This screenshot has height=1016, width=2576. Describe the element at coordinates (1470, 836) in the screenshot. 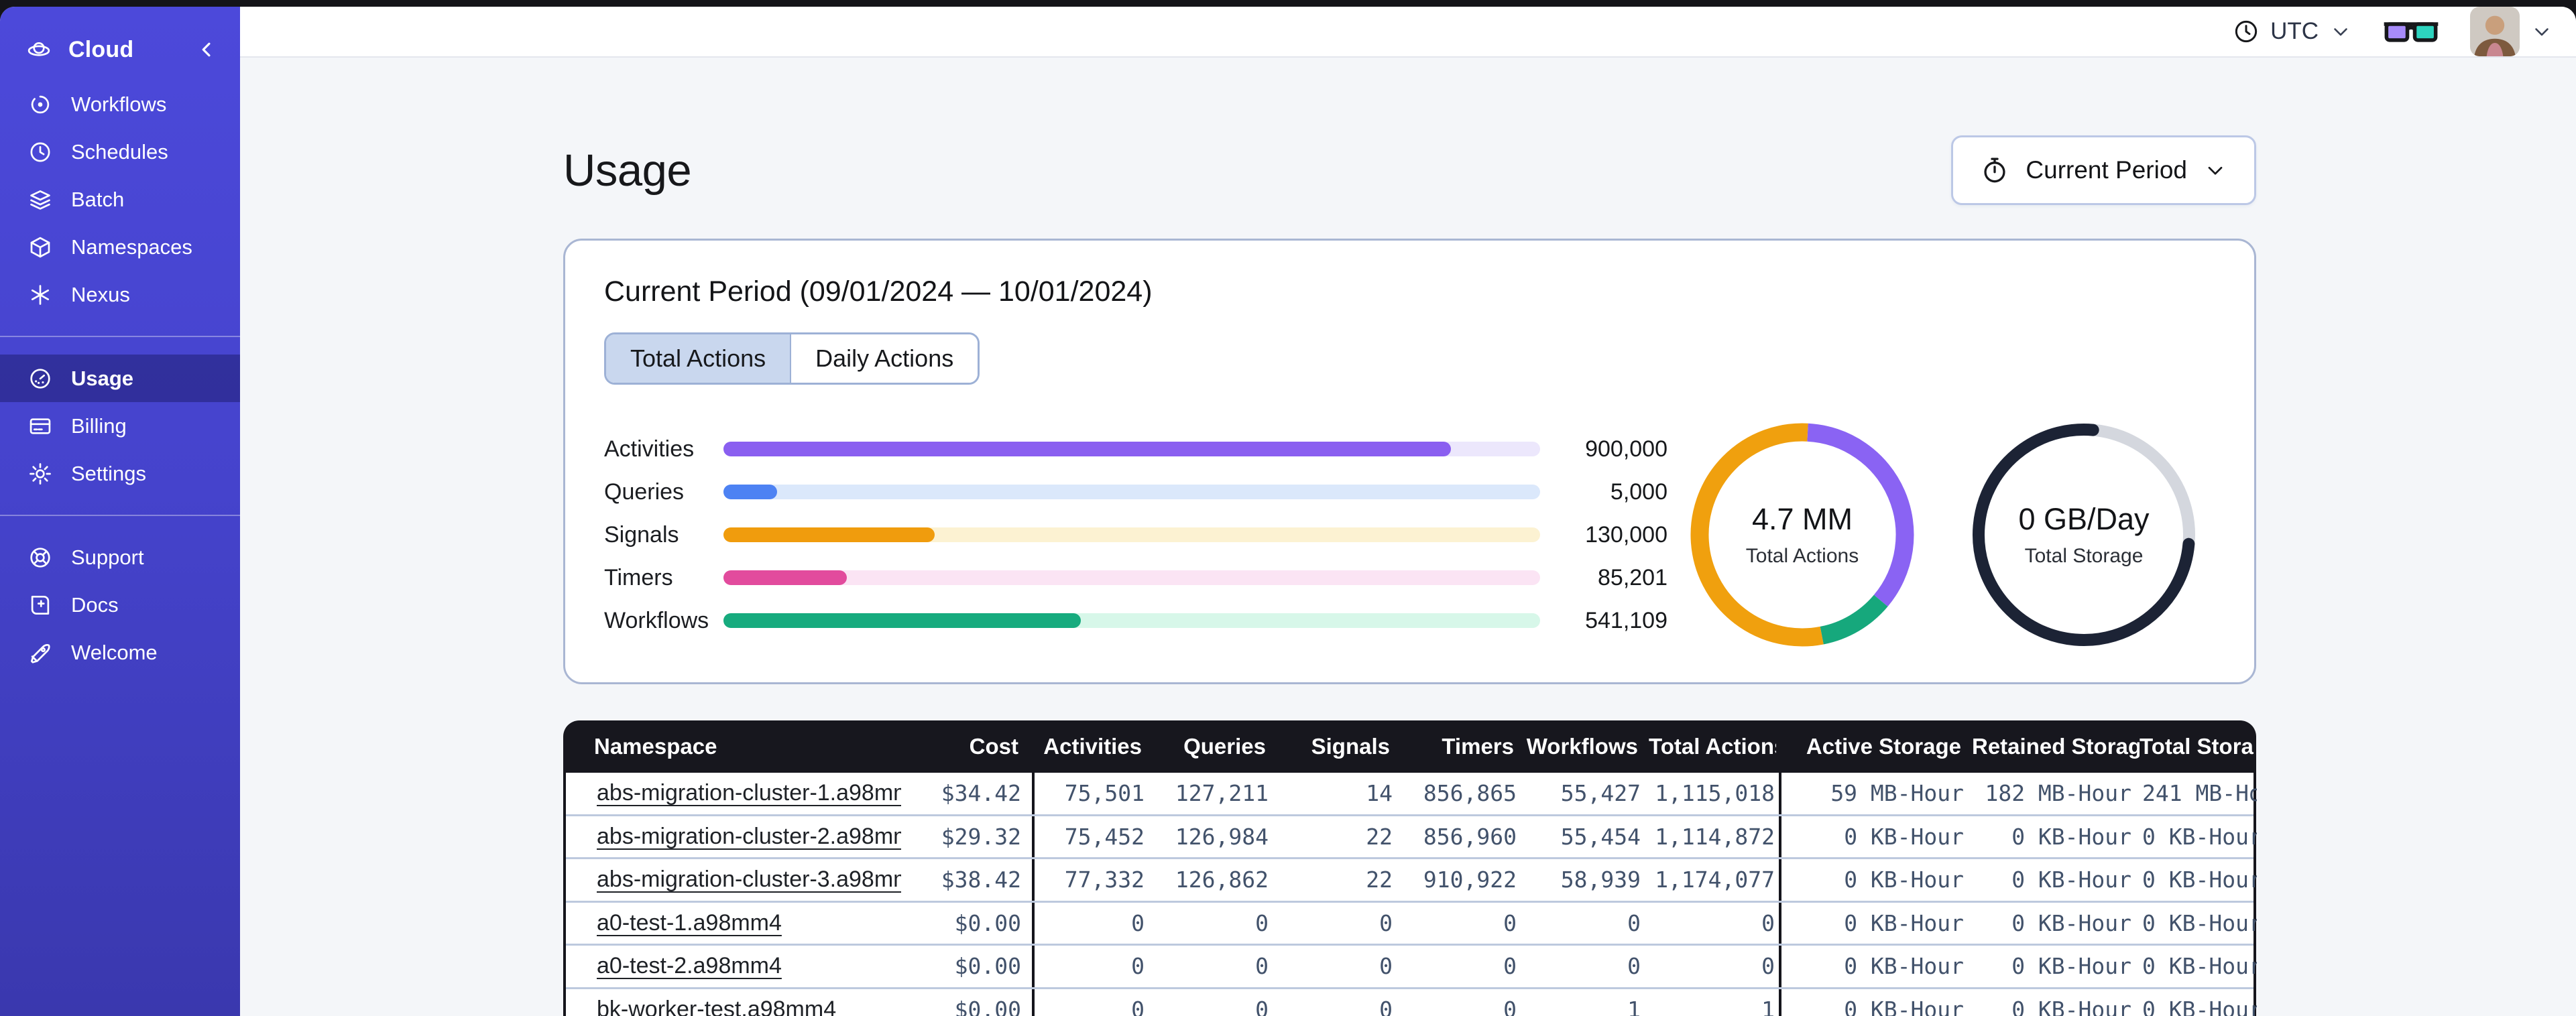

I see `timers-cell: 856,960` at that location.